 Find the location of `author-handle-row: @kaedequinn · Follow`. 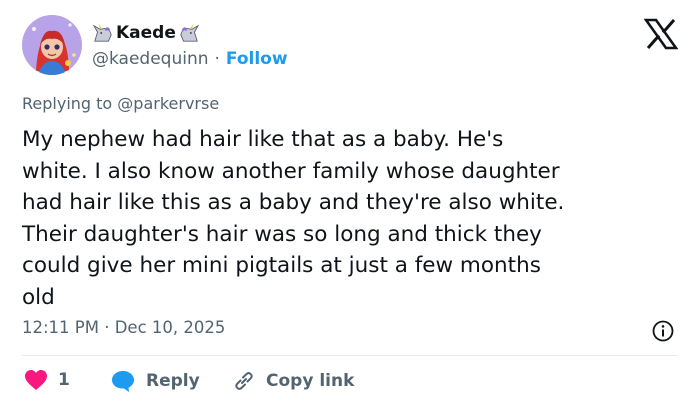

author-handle-row: @kaedequinn · Follow is located at coordinates (190, 59).